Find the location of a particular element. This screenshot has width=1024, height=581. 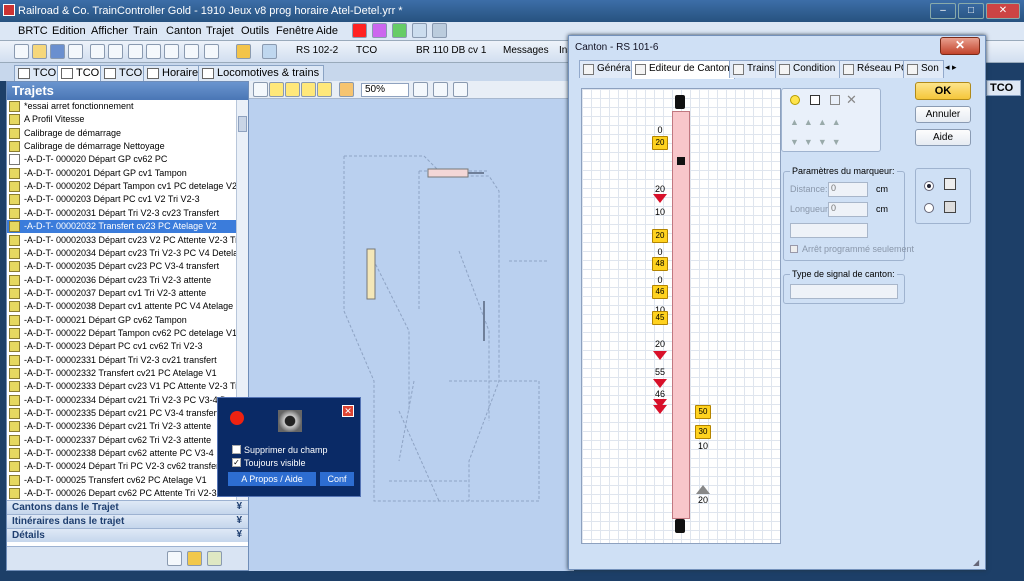

speed-limit-sign: 20 is located at coordinates (660, 143).